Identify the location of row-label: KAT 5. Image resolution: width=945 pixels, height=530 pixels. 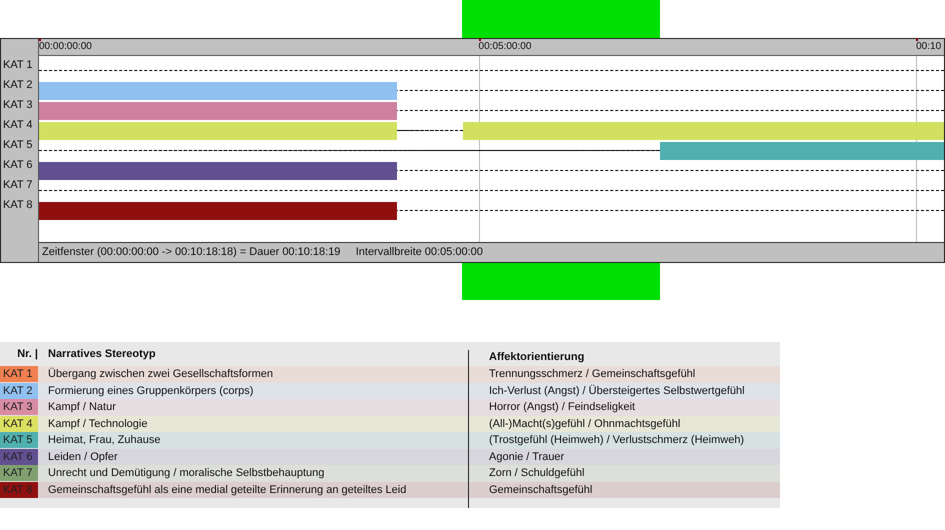
(18, 145).